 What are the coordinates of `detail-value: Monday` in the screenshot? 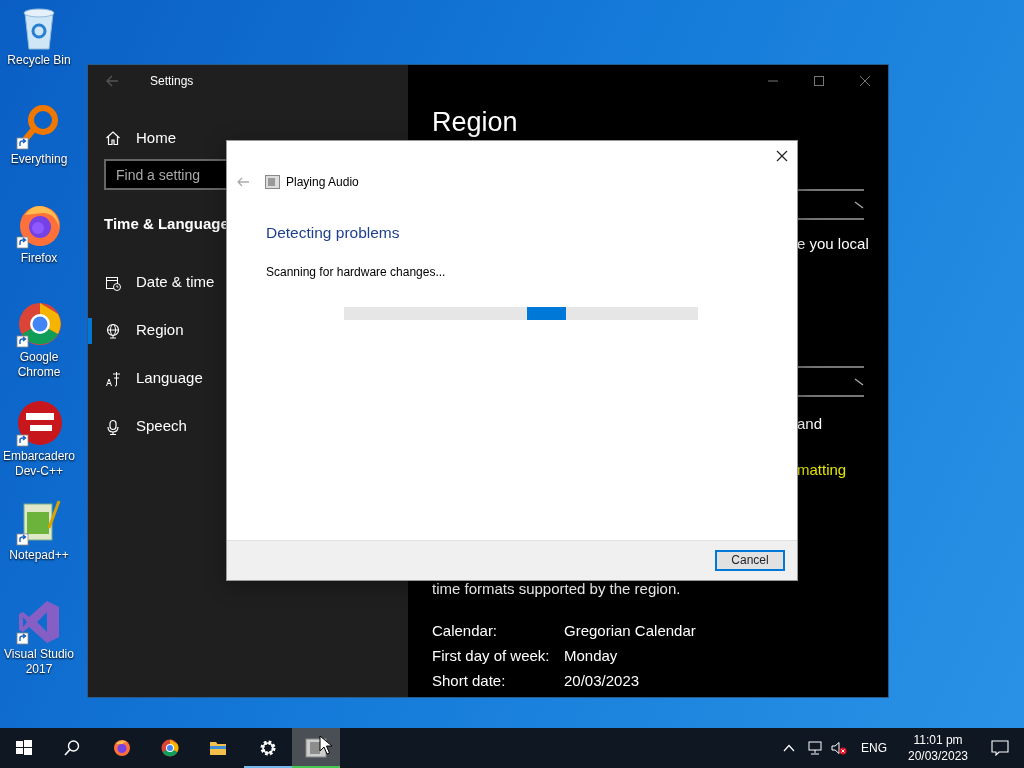 It's located at (591, 656).